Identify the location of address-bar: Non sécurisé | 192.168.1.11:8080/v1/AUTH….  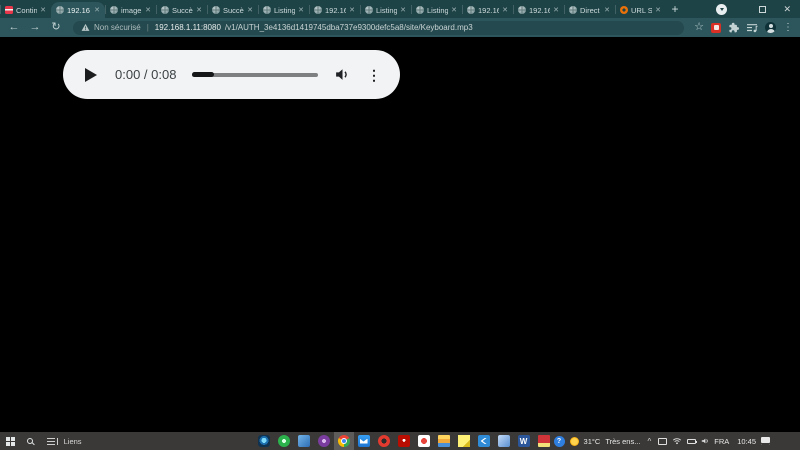
(379, 27).